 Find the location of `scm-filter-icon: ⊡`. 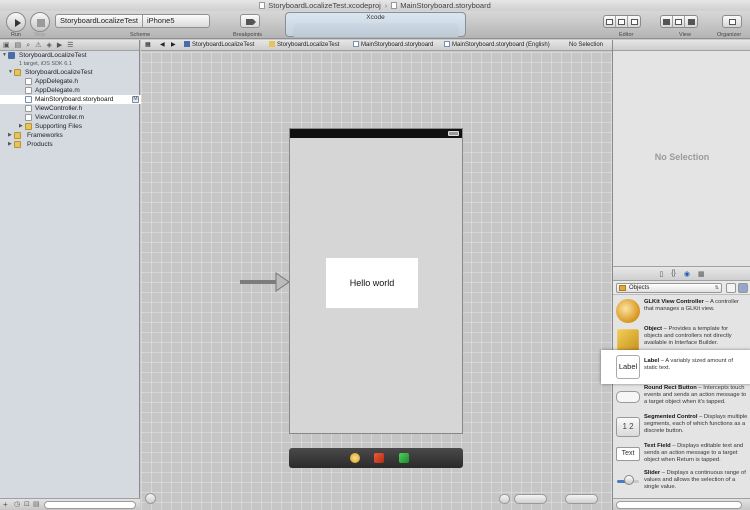

scm-filter-icon: ⊡ is located at coordinates (27, 504).